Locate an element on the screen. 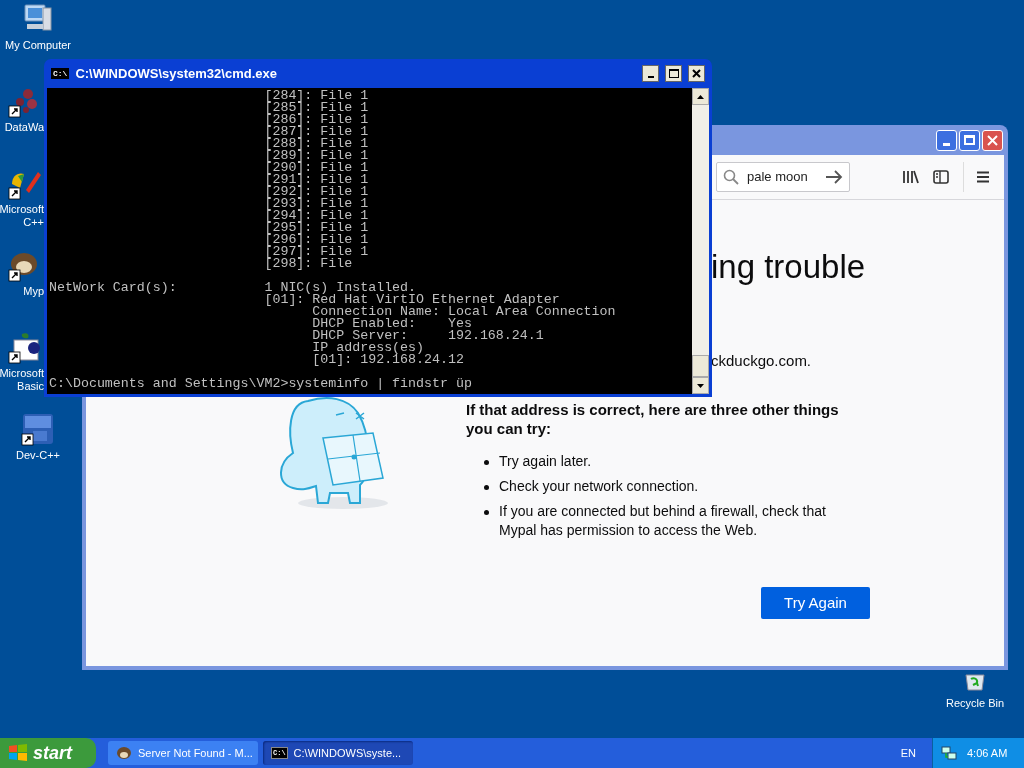  menu-icon is located at coordinates (983, 177).